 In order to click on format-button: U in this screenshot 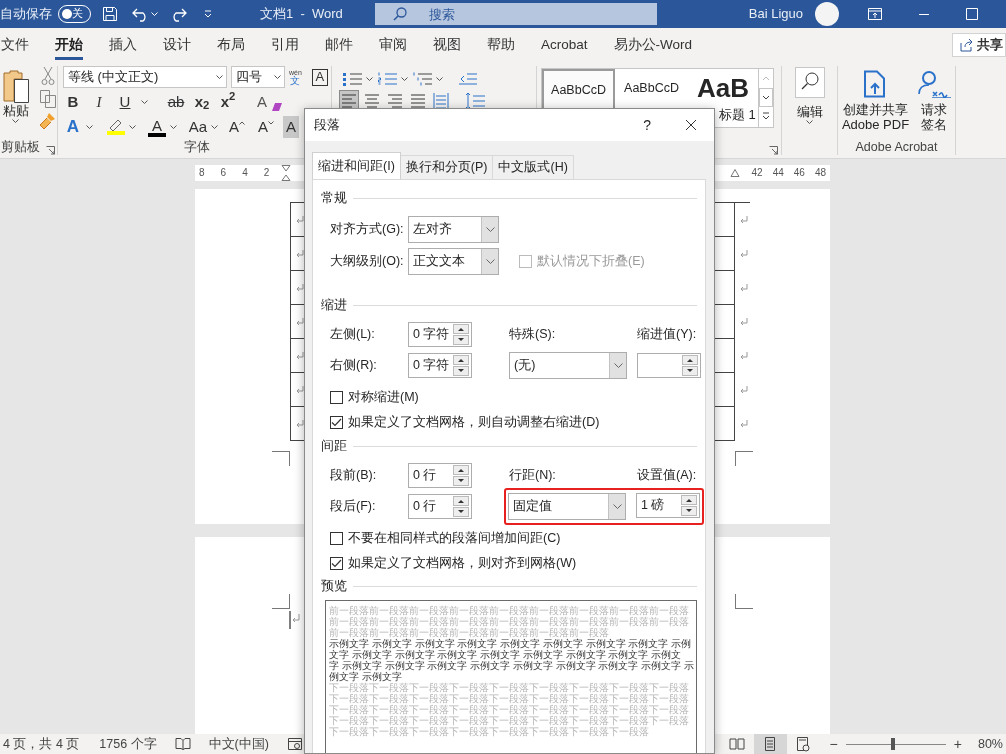, I will do `click(125, 102)`.